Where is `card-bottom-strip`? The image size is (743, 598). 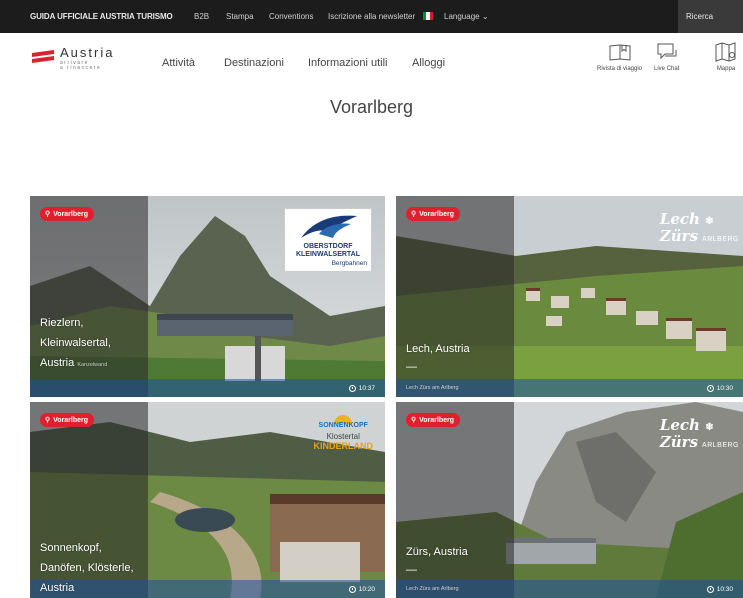 card-bottom-strip is located at coordinates (207, 388).